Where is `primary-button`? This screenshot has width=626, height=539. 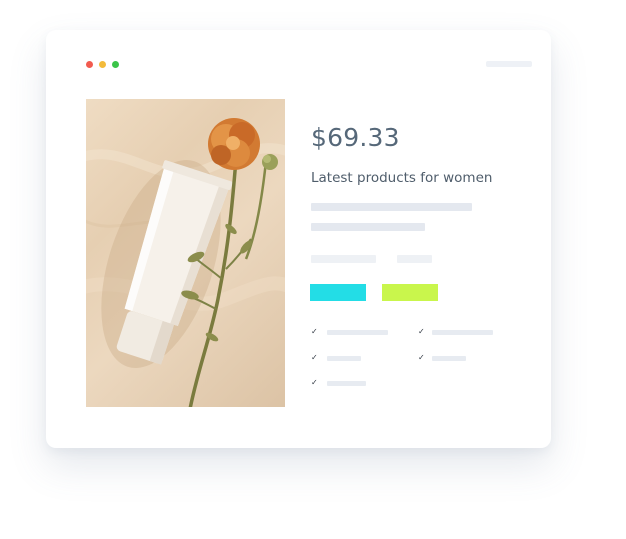 primary-button is located at coordinates (338, 292).